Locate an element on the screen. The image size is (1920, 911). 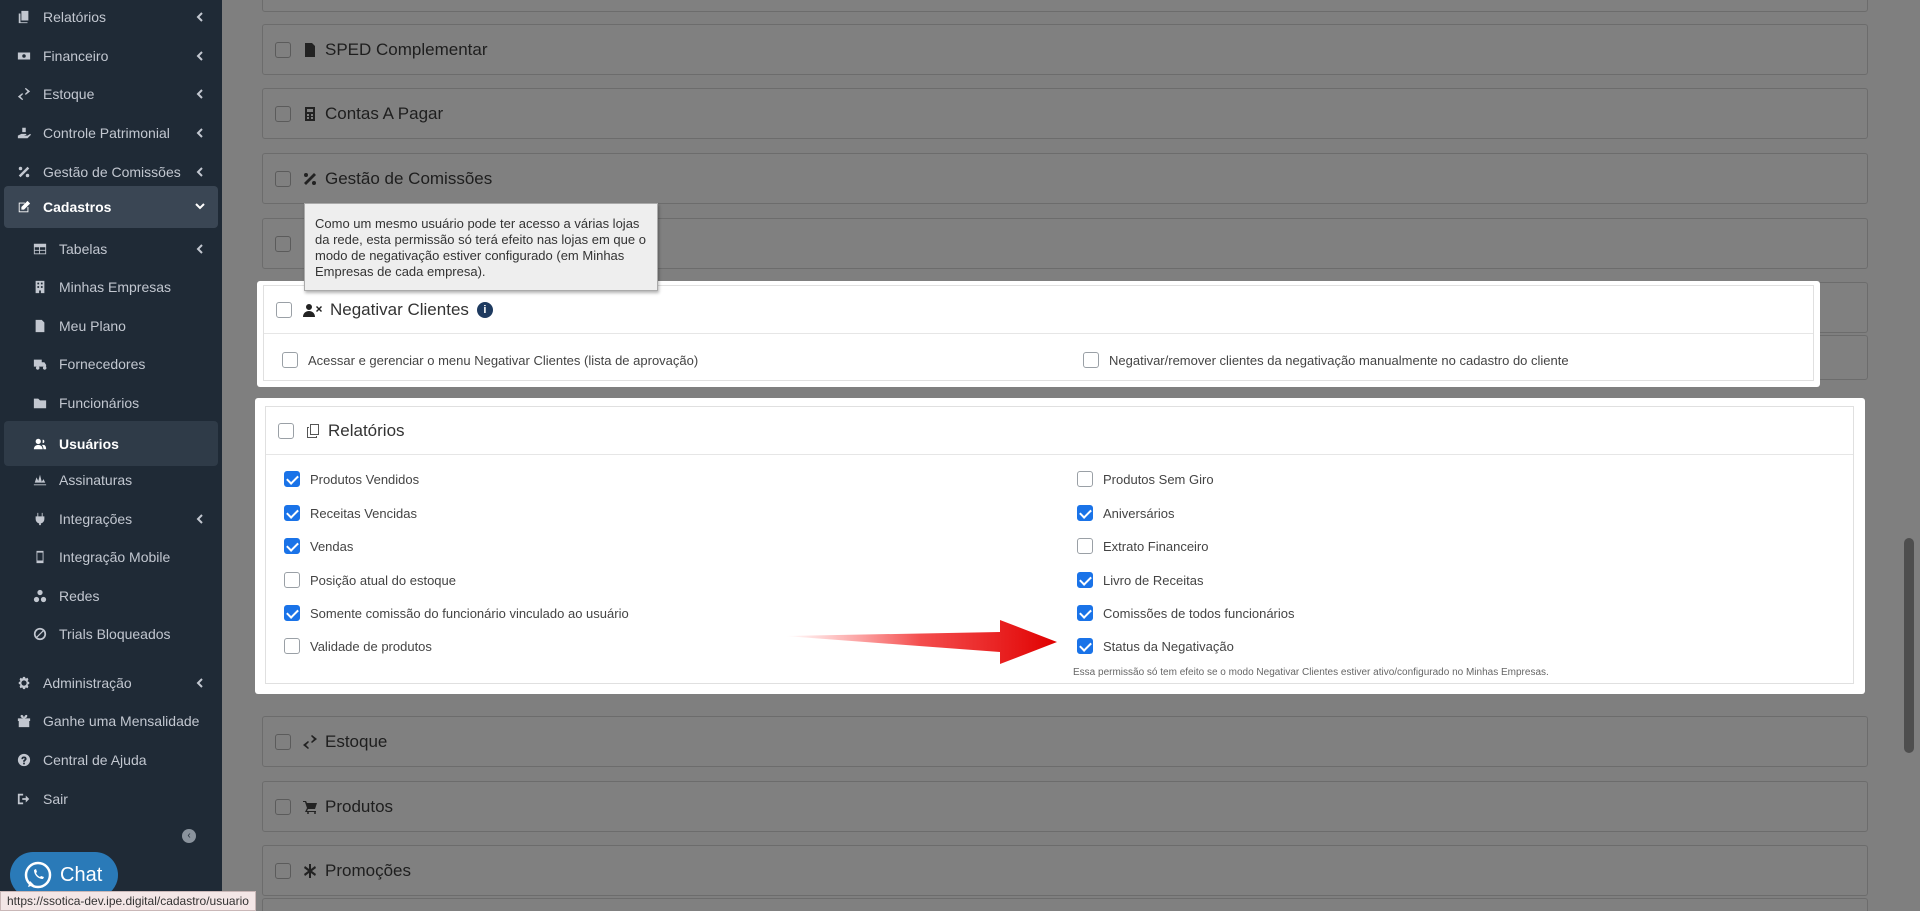
perm-status-negativacao: Status da Negativação is located at coordinates (1155, 646).